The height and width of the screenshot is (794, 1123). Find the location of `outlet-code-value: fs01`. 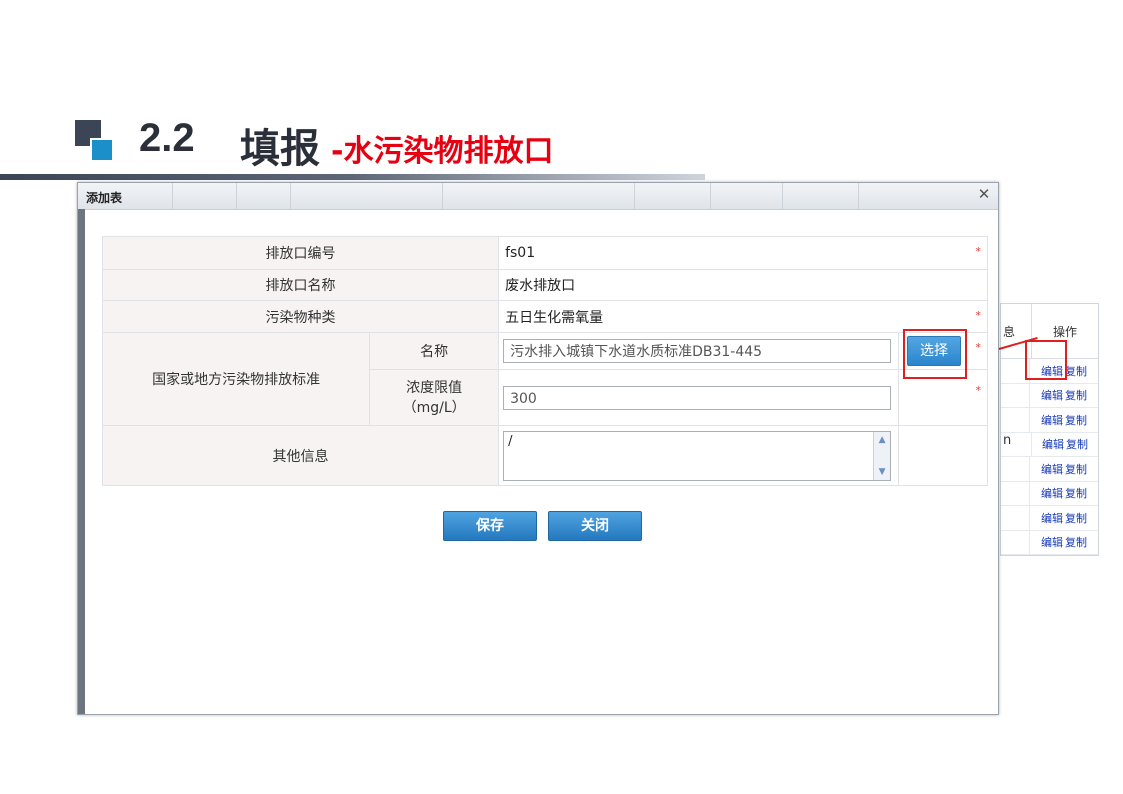

outlet-code-value: fs01 is located at coordinates (520, 253).